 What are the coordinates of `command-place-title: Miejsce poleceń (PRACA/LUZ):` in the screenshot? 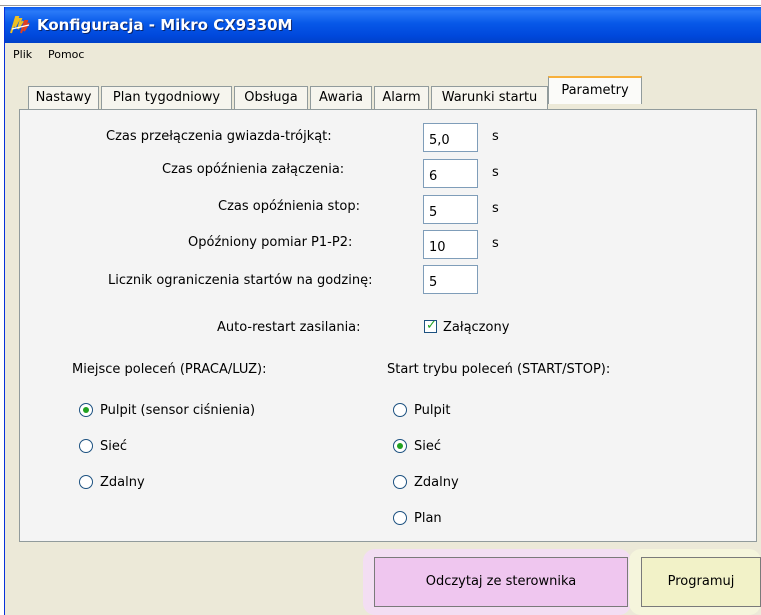 It's located at (169, 369).